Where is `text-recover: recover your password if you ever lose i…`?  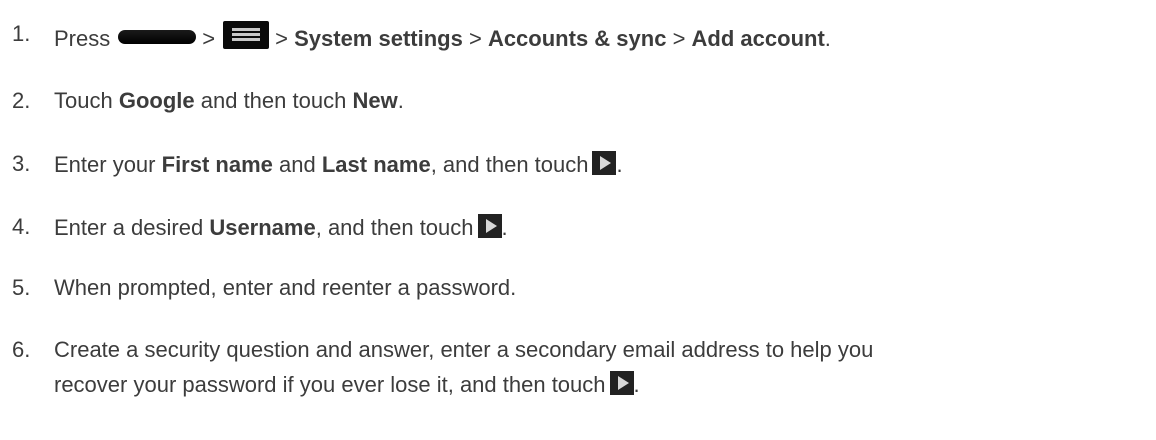 text-recover: recover your password if you ever lose i… is located at coordinates (330, 384).